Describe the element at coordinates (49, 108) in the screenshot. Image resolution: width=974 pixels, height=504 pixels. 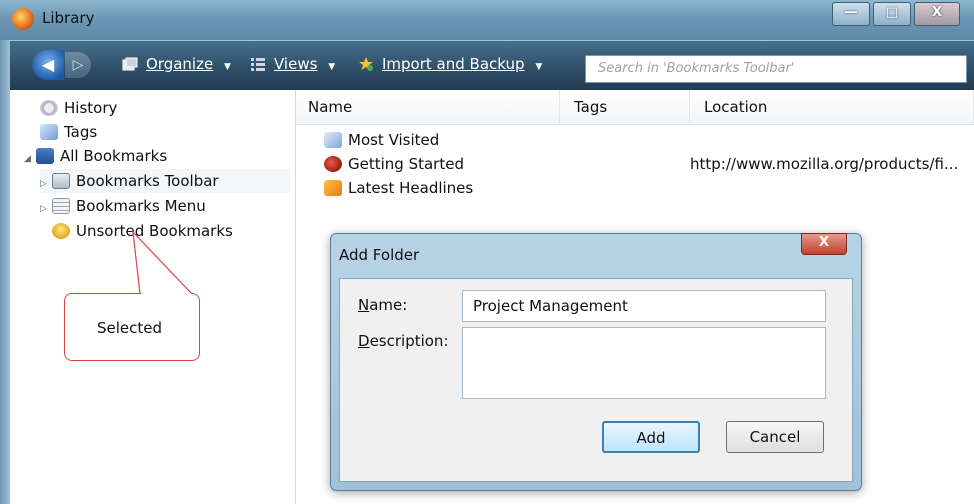
I see `history-icon` at that location.